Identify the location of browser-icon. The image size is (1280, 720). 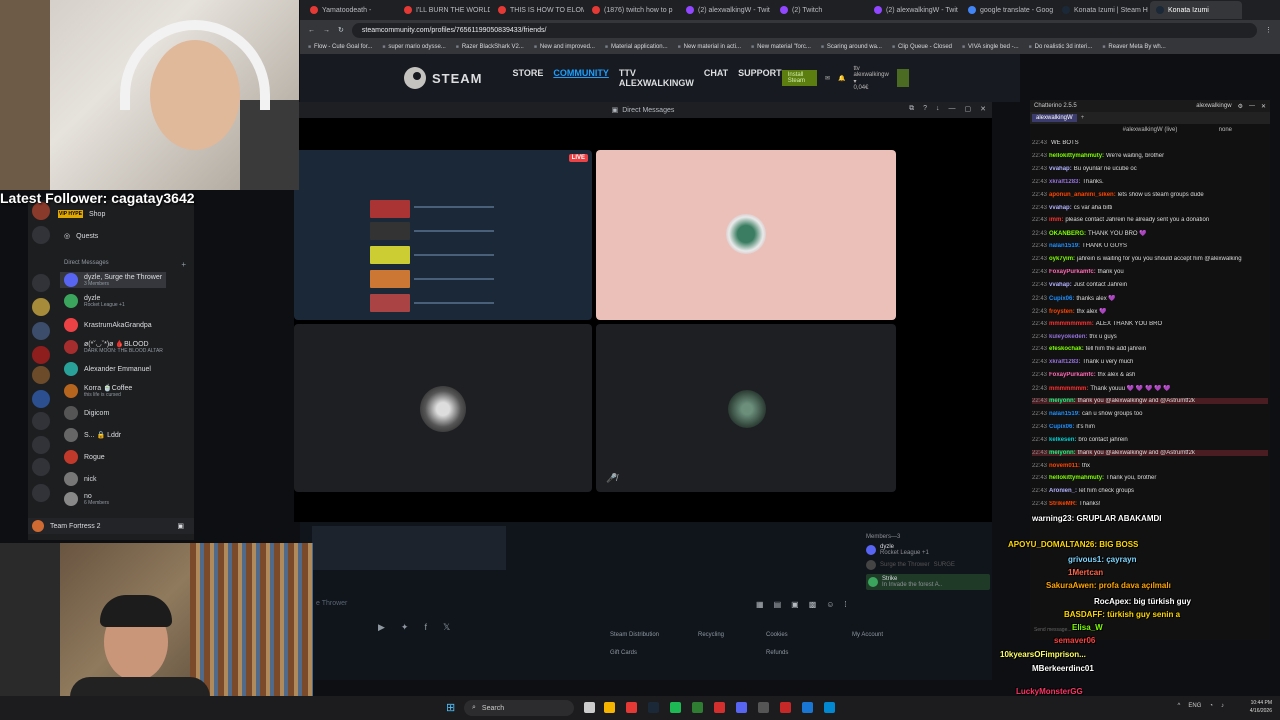
(631, 707).